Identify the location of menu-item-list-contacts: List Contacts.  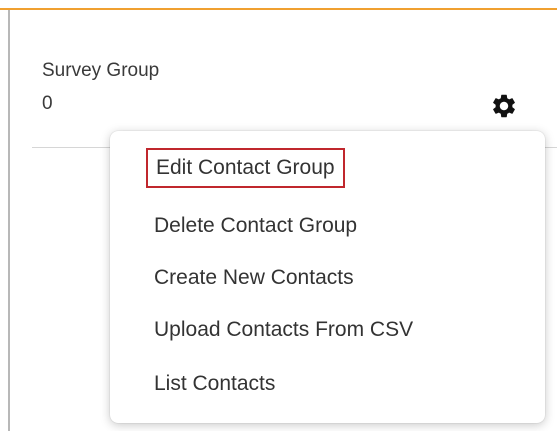
(214, 384).